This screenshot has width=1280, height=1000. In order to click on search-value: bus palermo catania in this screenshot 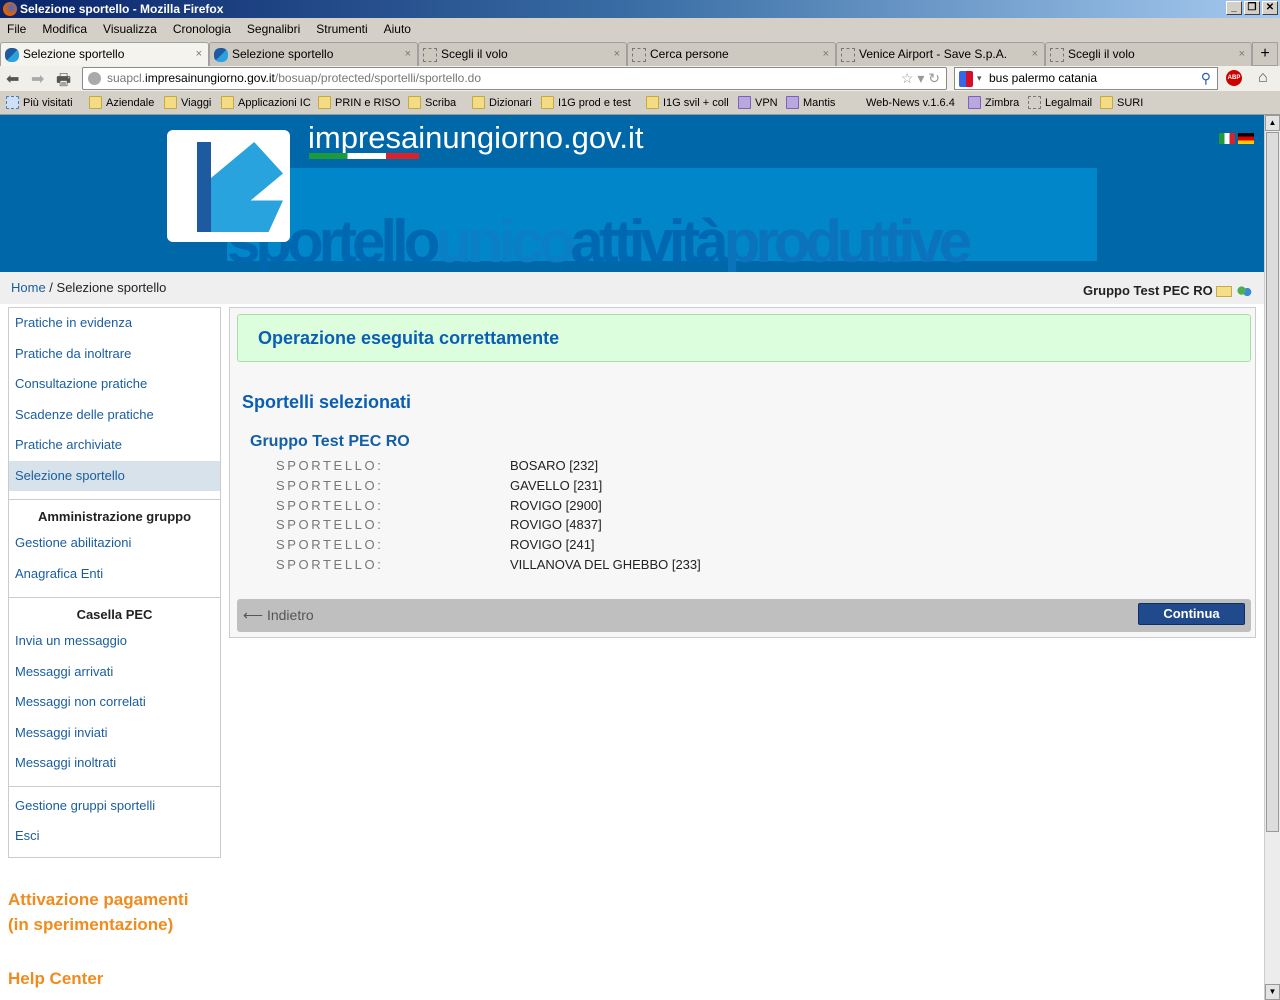, I will do `click(1043, 78)`.